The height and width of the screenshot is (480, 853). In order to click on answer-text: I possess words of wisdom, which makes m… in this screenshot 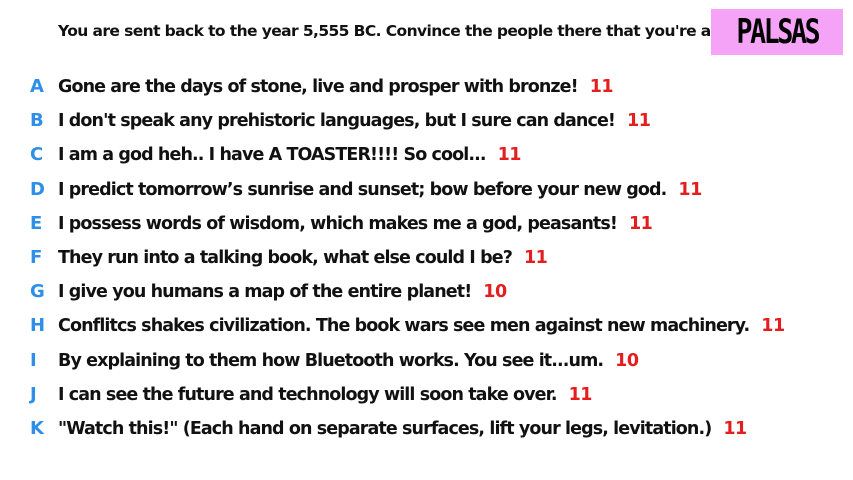, I will do `click(338, 223)`.